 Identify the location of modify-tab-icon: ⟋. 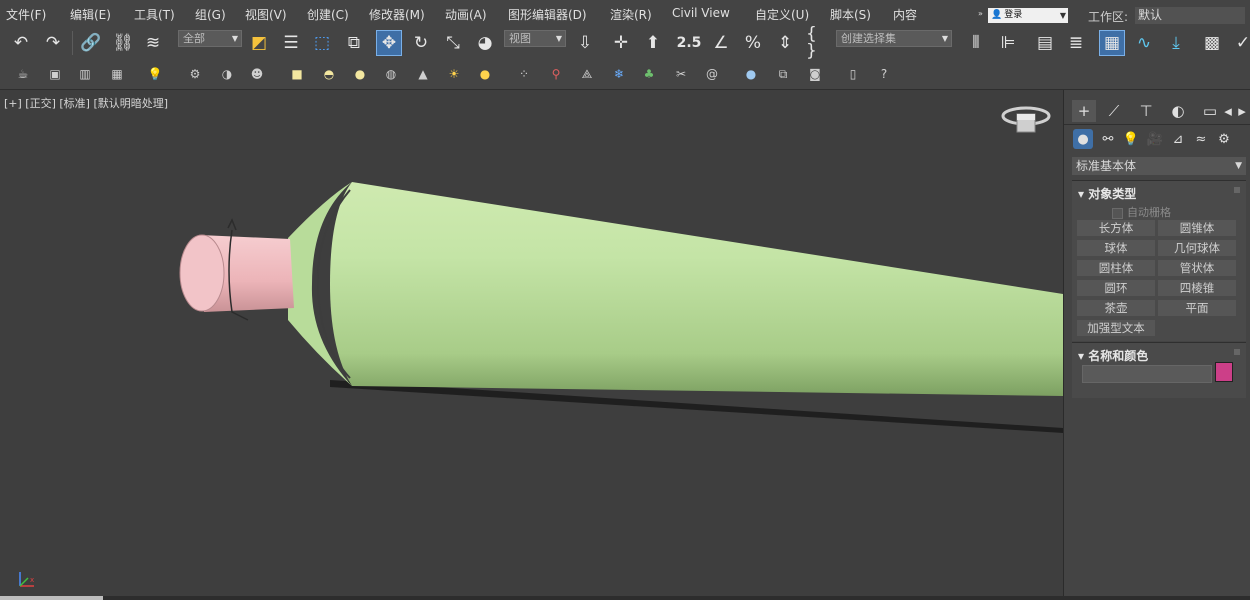
(1114, 111).